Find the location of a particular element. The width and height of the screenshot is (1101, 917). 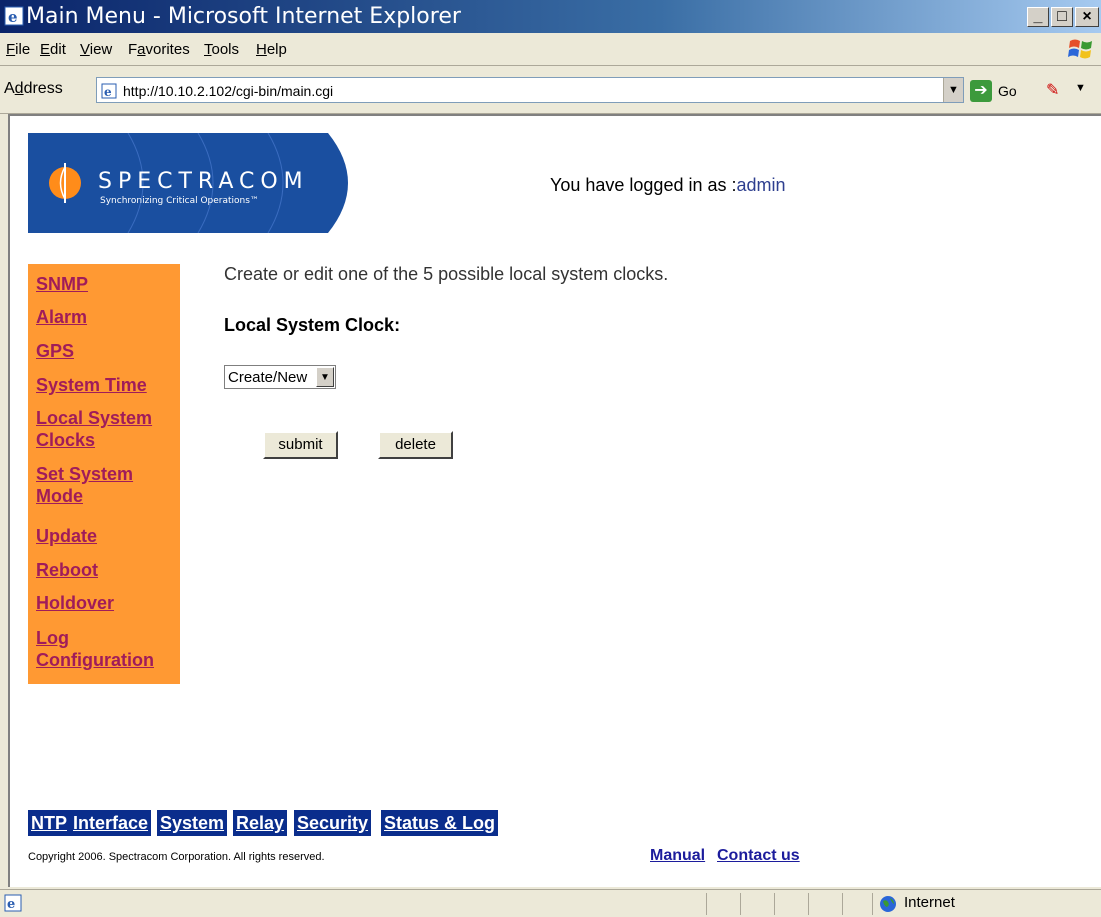

menu-bar: File Edit View Favorites Tools Help is located at coordinates (550, 49).